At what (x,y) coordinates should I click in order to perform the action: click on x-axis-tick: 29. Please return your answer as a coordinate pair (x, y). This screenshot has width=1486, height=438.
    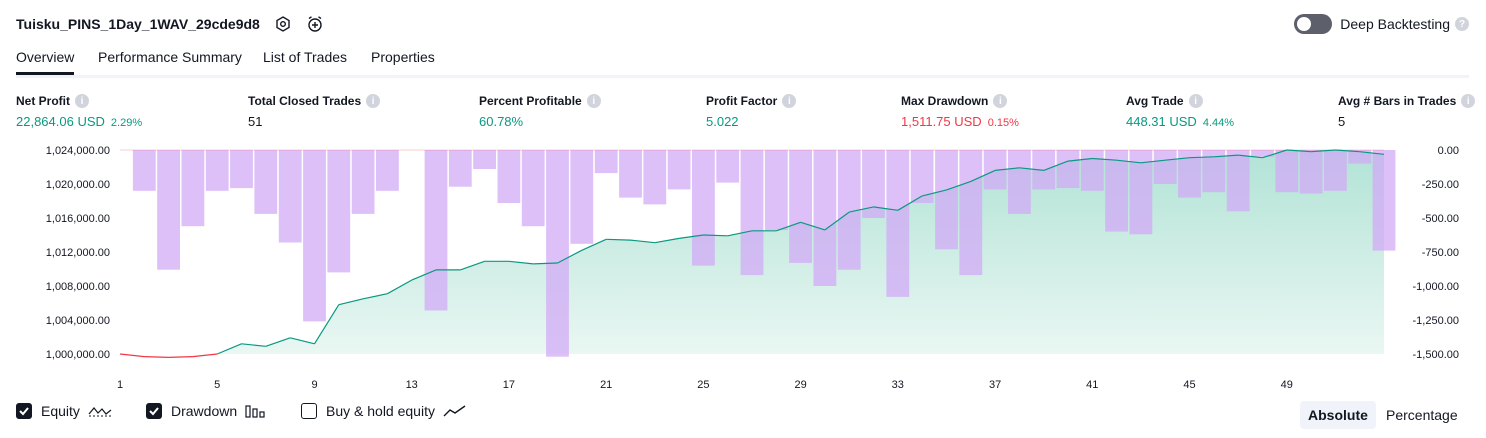
    Looking at the image, I should click on (800, 385).